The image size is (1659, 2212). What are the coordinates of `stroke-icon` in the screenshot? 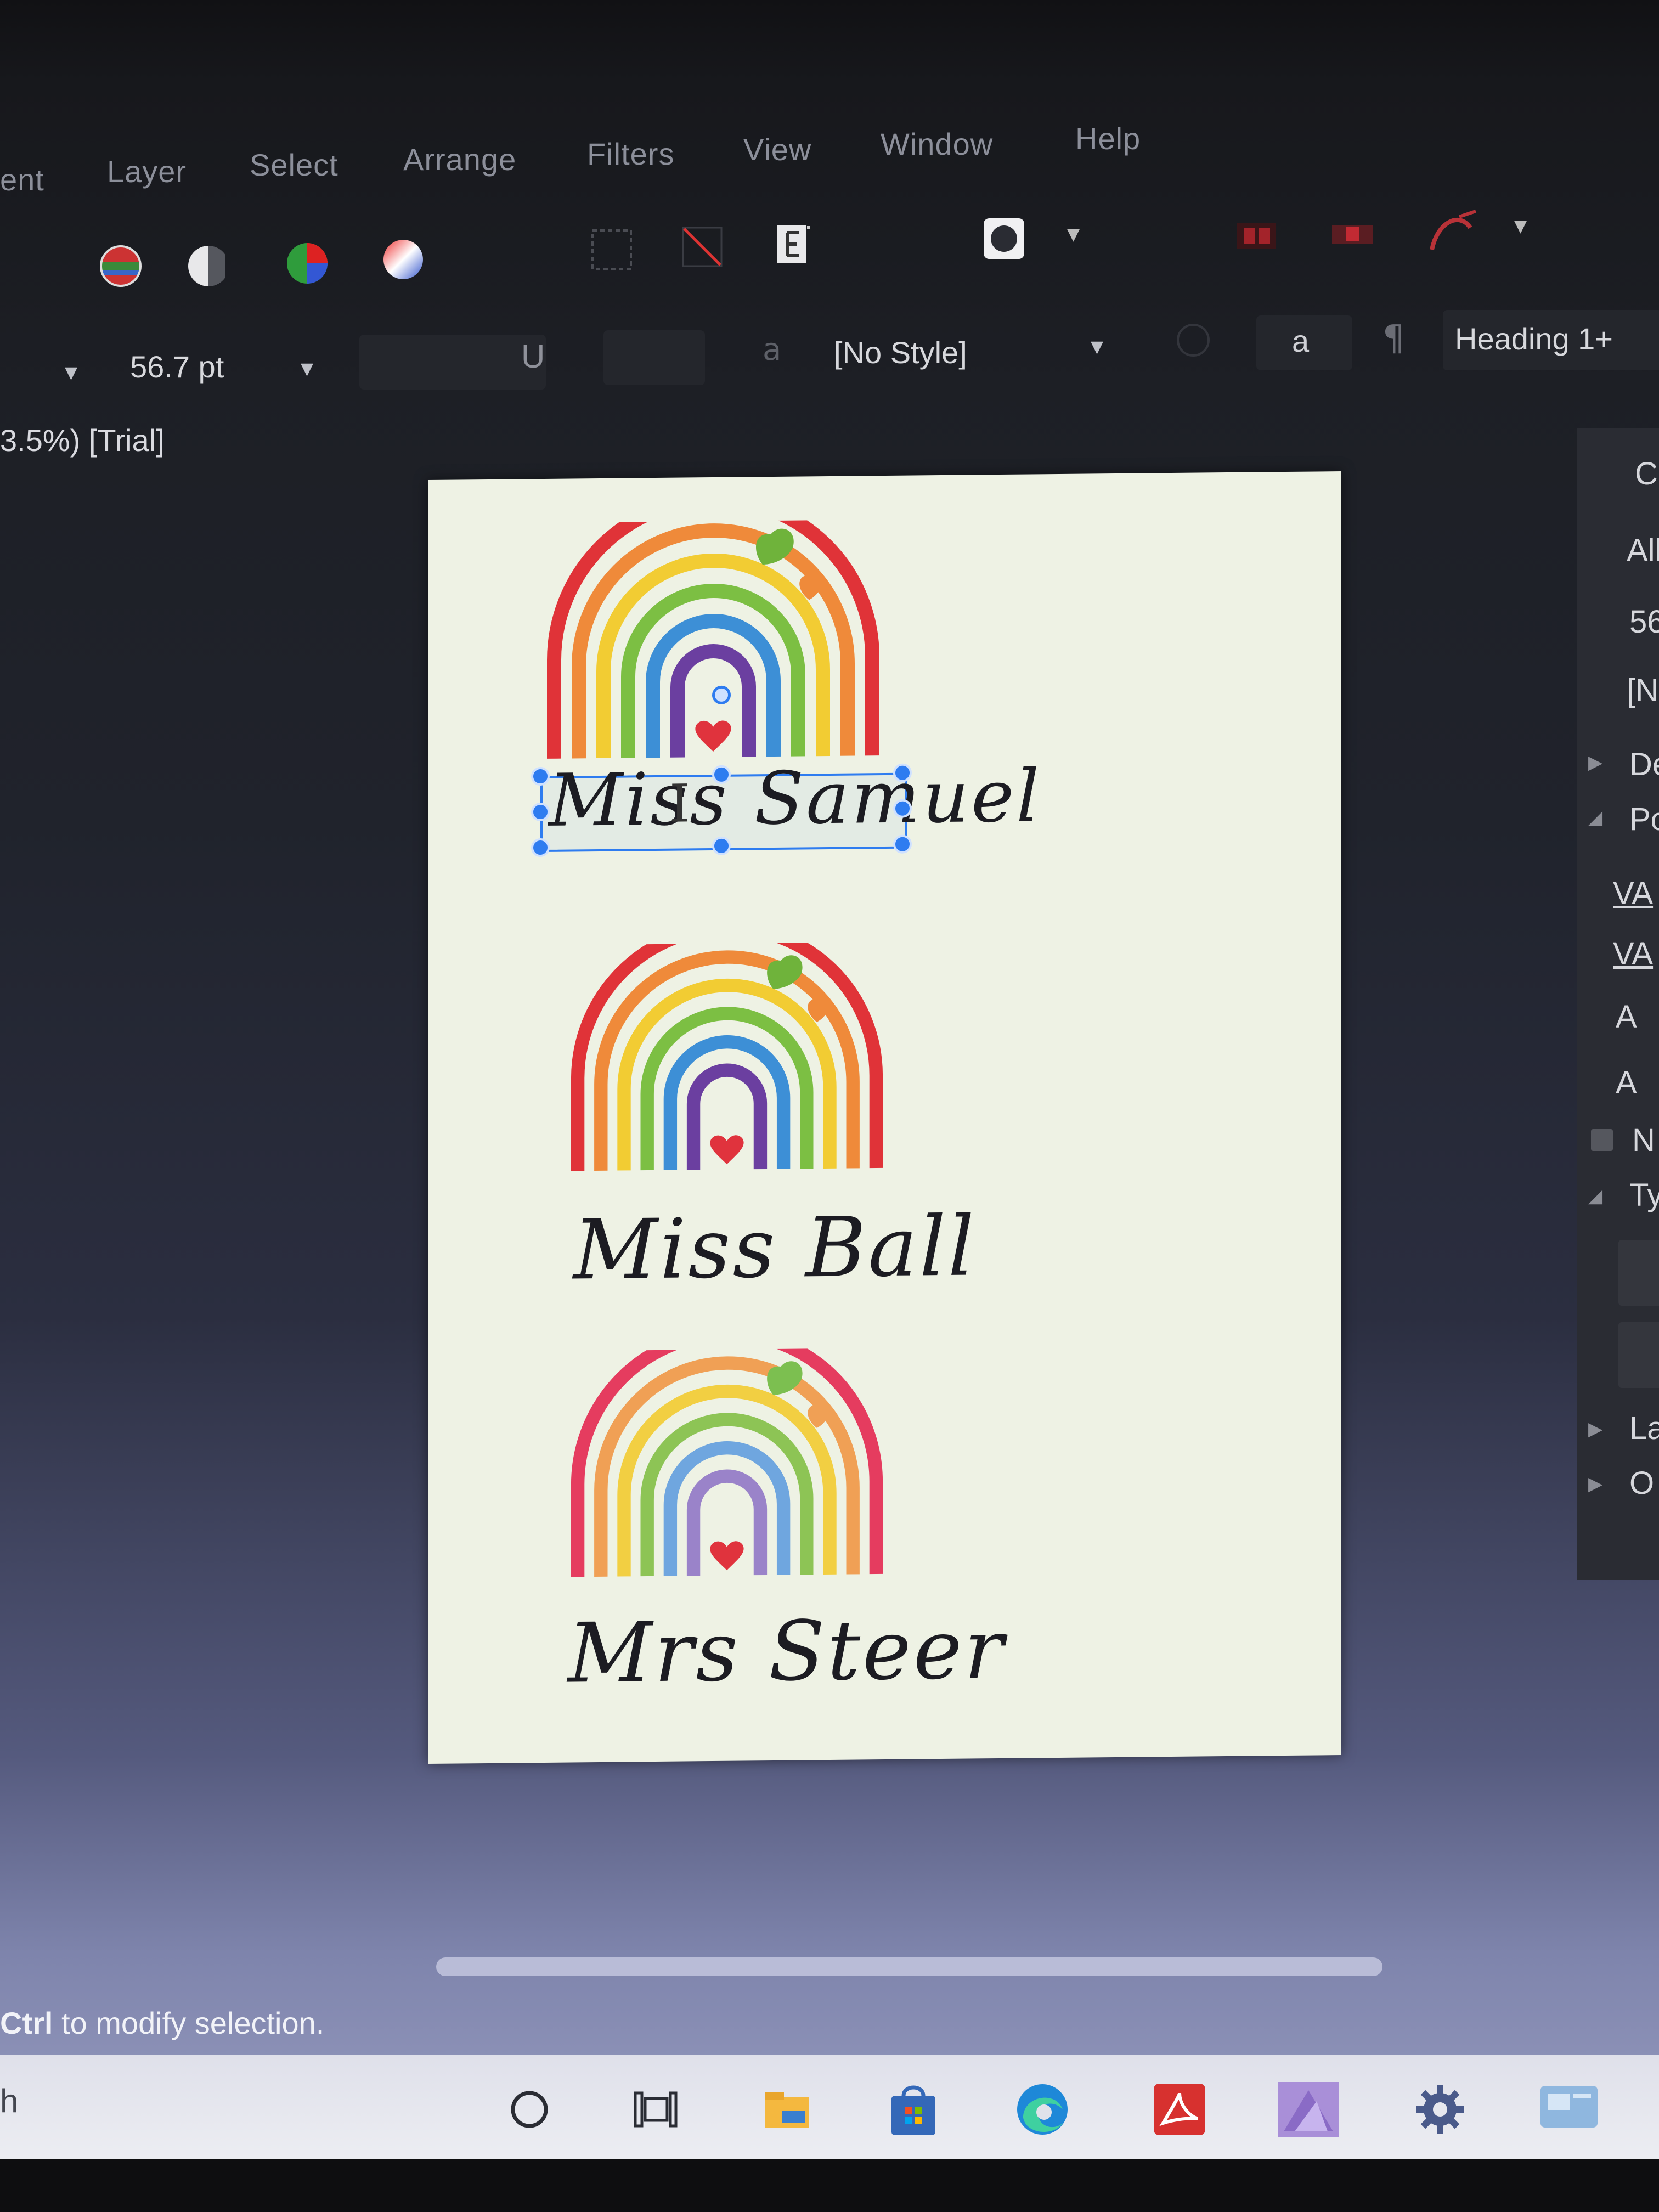 It's located at (1004, 238).